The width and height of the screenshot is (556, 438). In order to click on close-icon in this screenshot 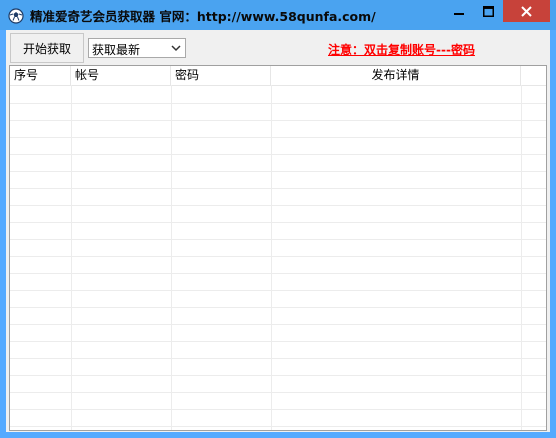, I will do `click(526, 11)`.